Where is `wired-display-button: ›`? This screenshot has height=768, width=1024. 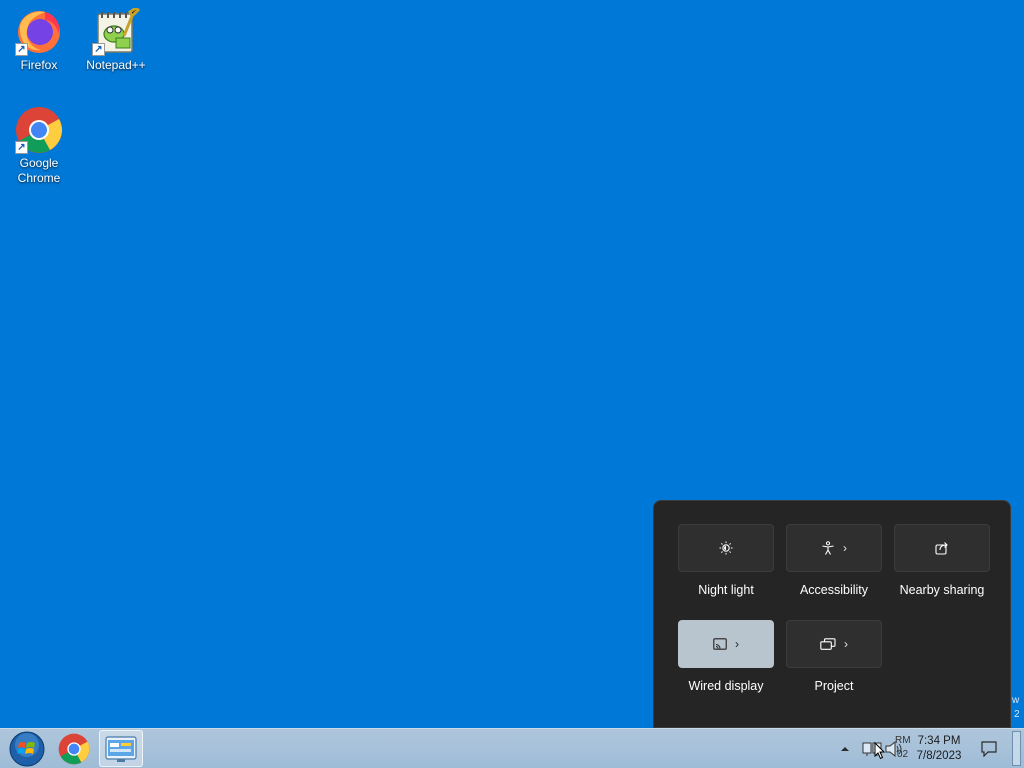
wired-display-button: › is located at coordinates (726, 644).